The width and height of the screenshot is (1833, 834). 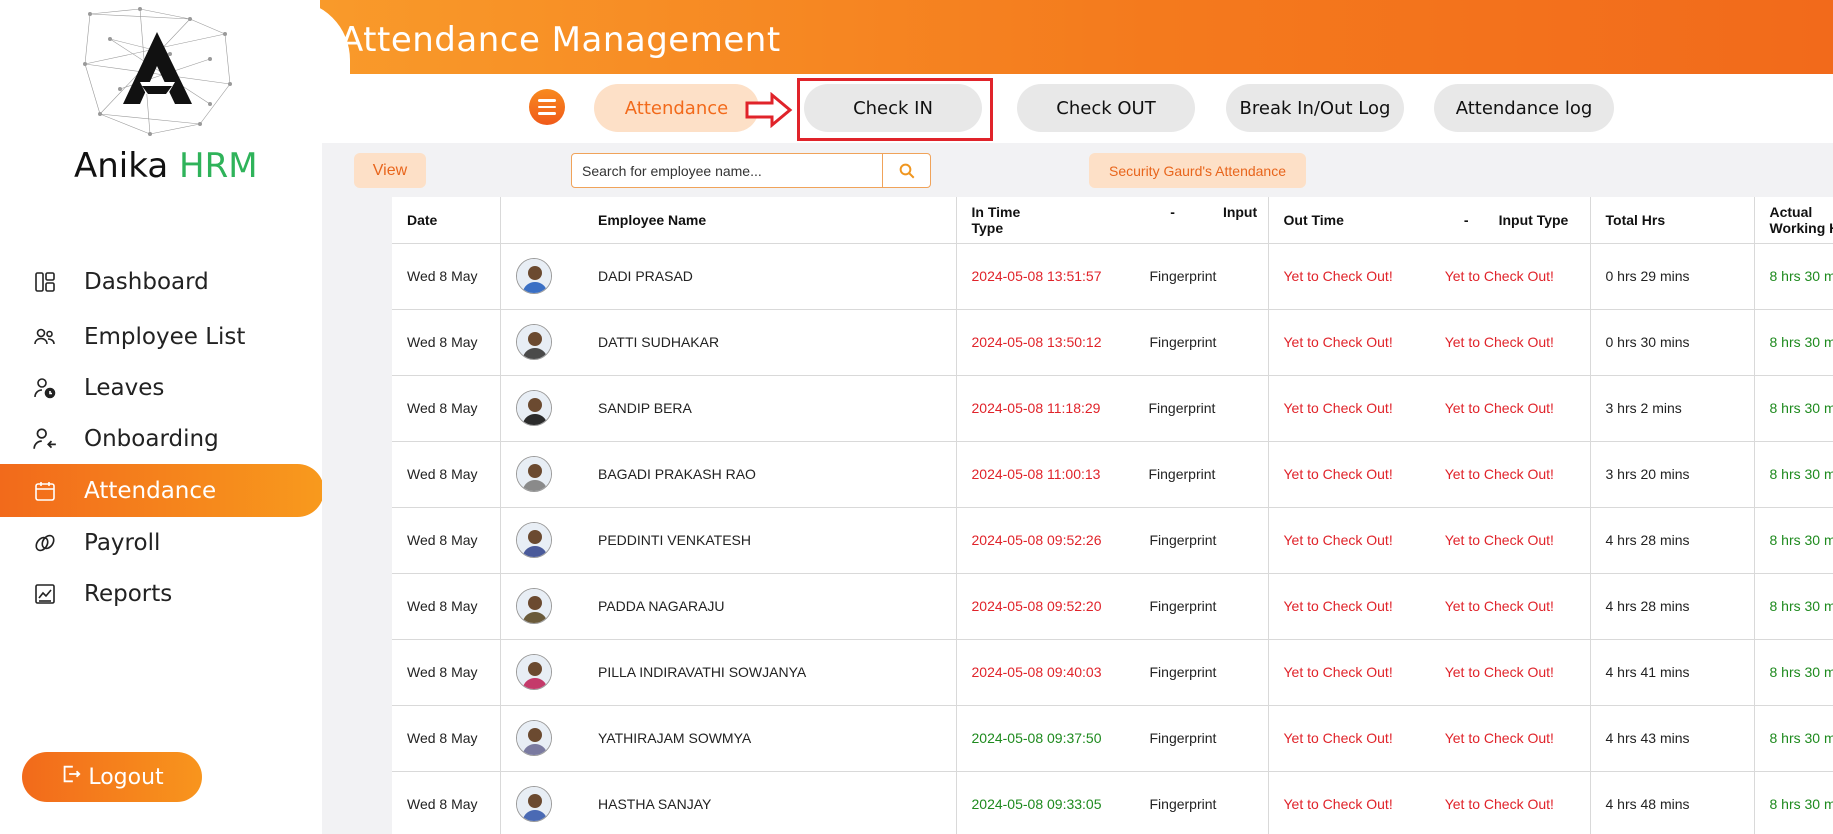 What do you see at coordinates (1534, 220) in the screenshot?
I see `header-out-input-type: Input Type` at bounding box center [1534, 220].